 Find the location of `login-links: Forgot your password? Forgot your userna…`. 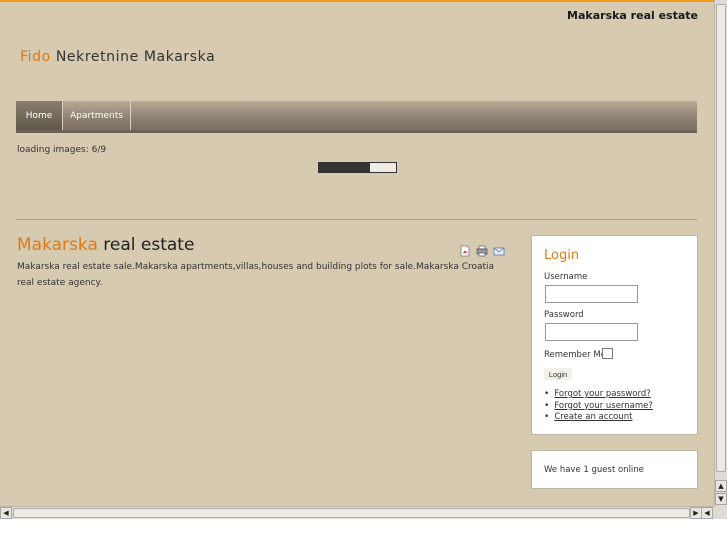

login-links: Forgot your password? Forgot your userna… is located at coordinates (598, 406).